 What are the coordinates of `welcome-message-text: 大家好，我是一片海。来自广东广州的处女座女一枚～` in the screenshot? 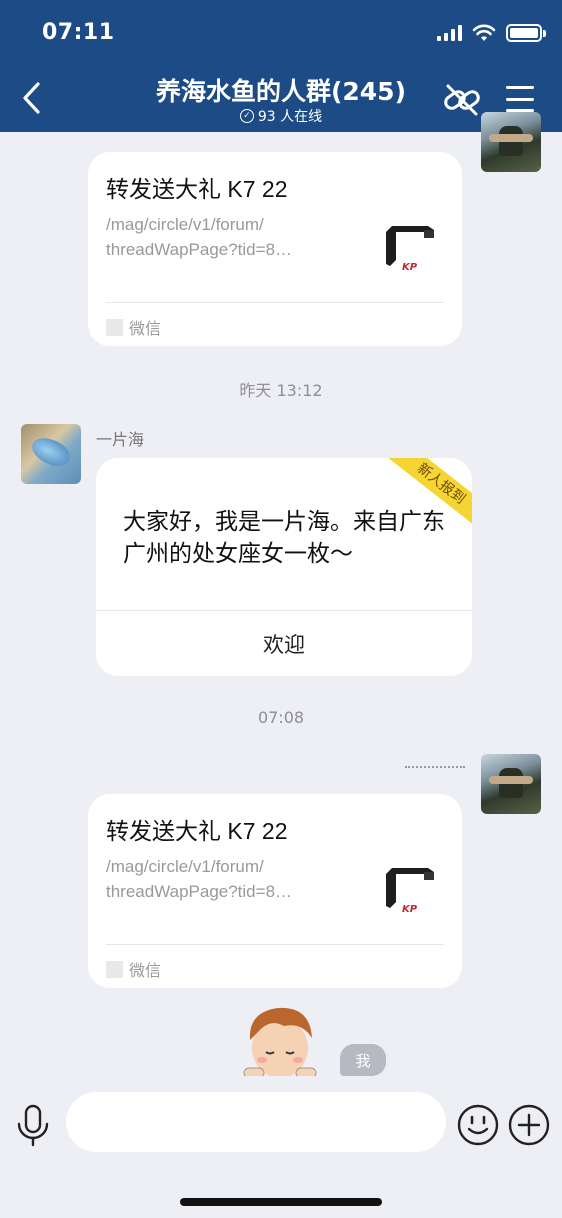 It's located at (284, 538).